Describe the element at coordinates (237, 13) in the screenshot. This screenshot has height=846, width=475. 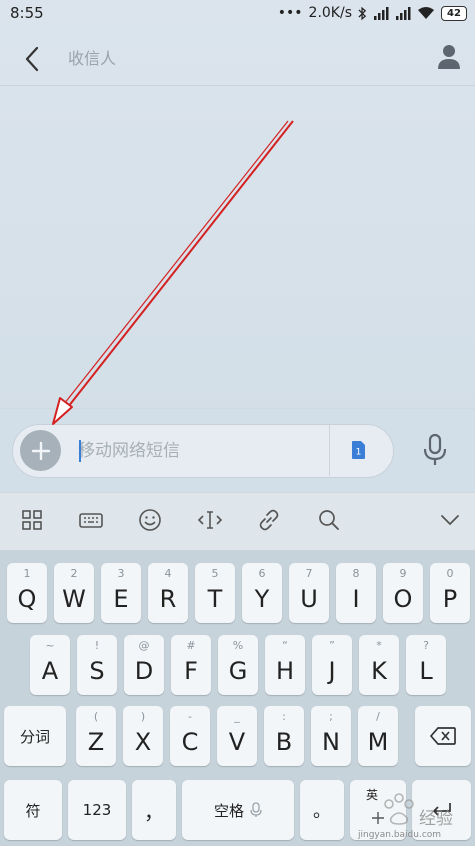
I see `status-bar: 8:55 ••• 2.0K/s 42` at that location.